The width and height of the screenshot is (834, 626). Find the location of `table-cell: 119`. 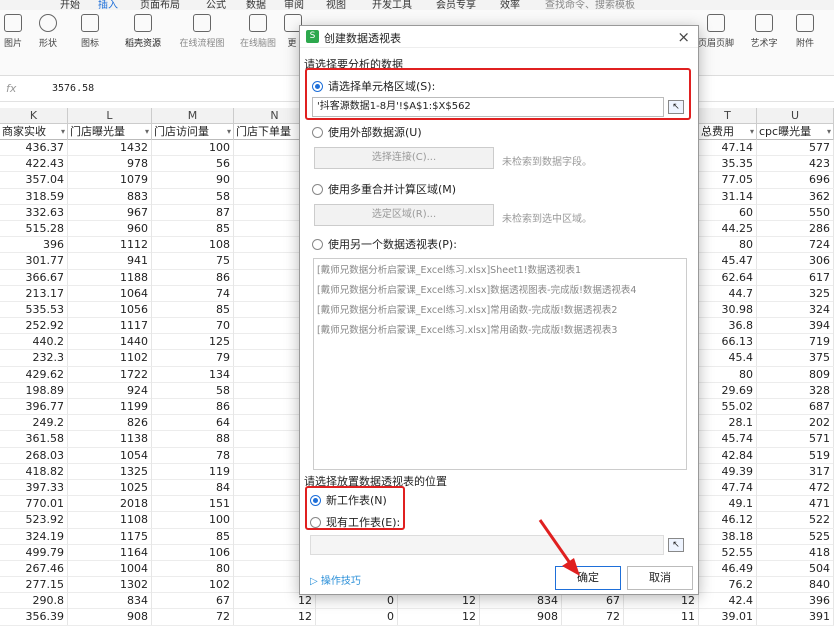

table-cell: 119 is located at coordinates (193, 471).